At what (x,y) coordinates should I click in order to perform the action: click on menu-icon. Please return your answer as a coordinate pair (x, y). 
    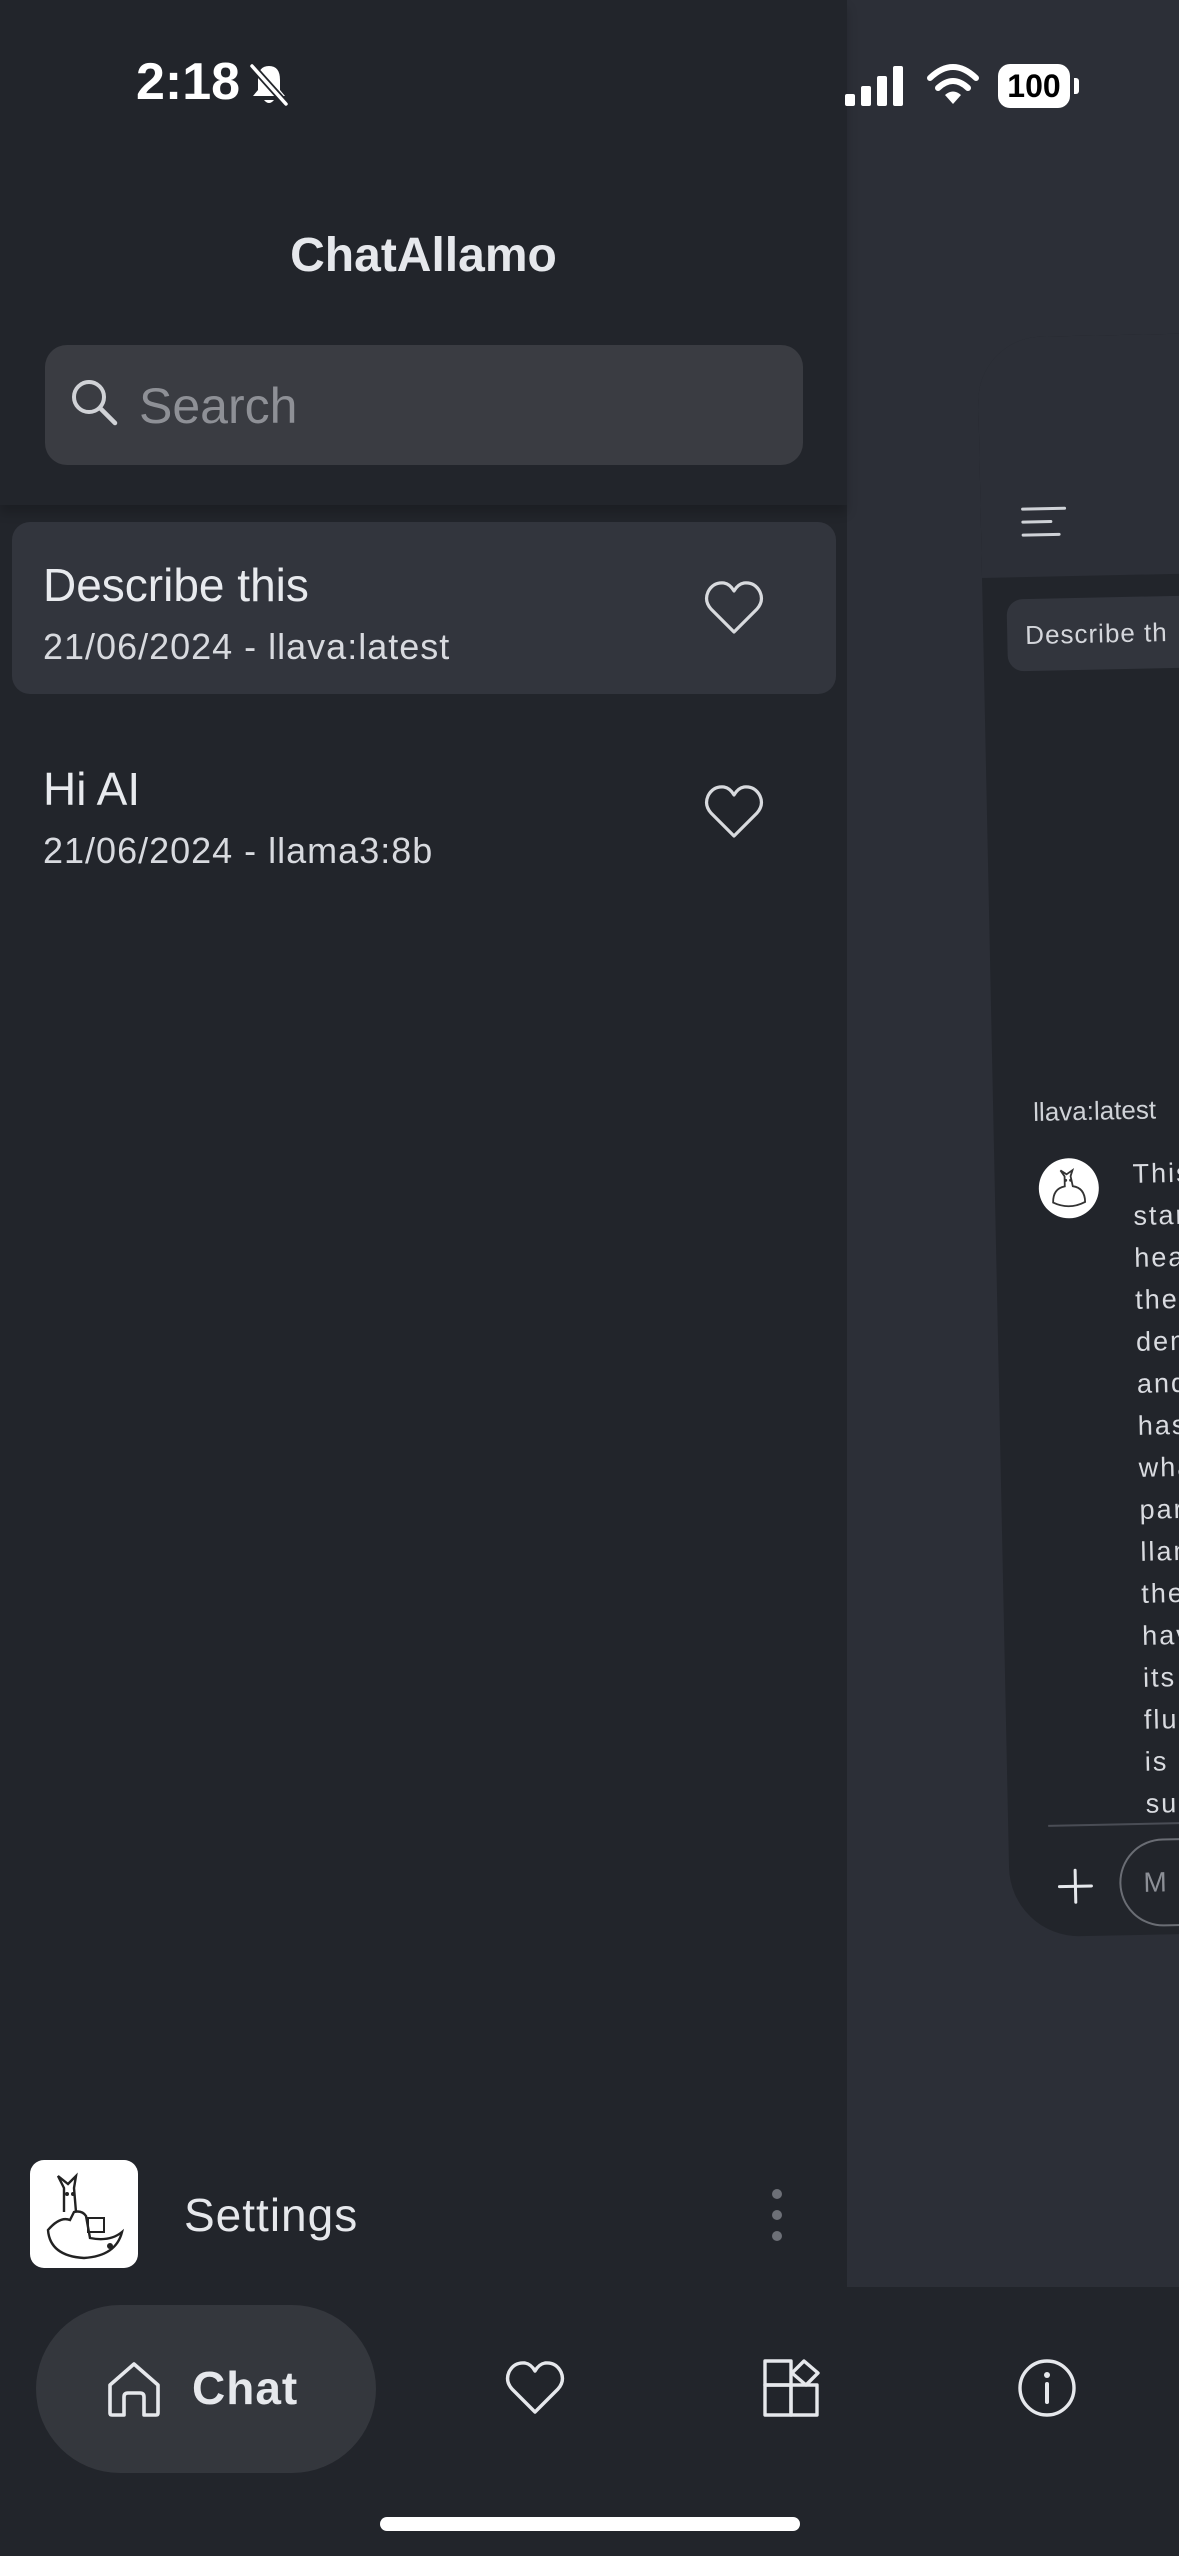
    Looking at the image, I should click on (1044, 521).